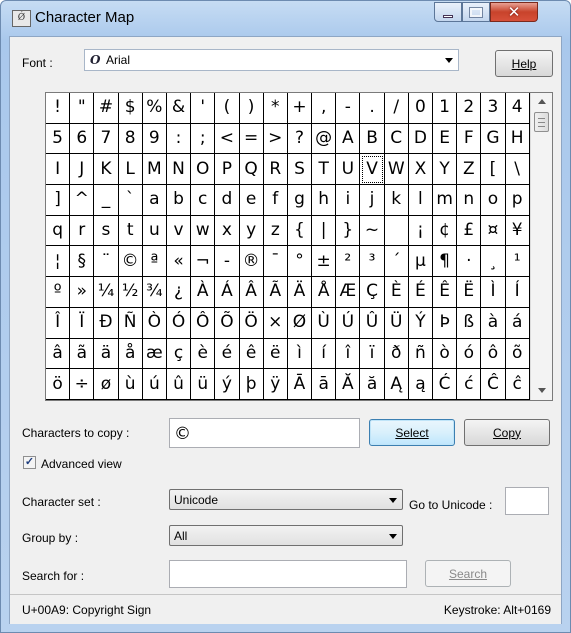  Describe the element at coordinates (179, 139) in the screenshot. I see `character-cell: :` at that location.